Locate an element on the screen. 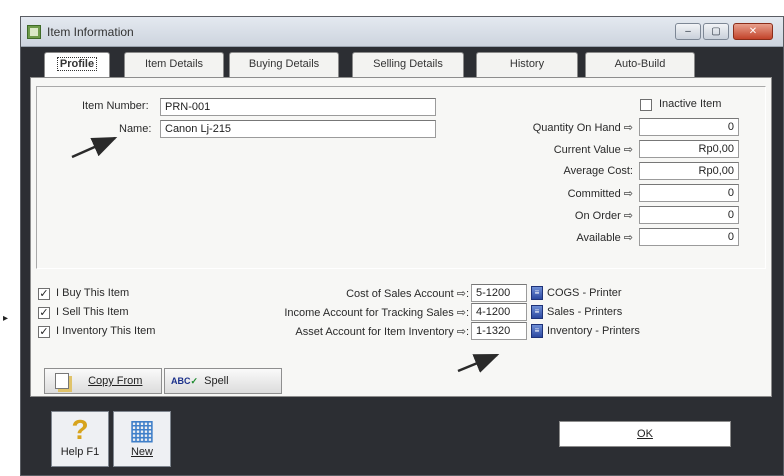  cost-of-sales-account-field: 5-1200 is located at coordinates (499, 293).